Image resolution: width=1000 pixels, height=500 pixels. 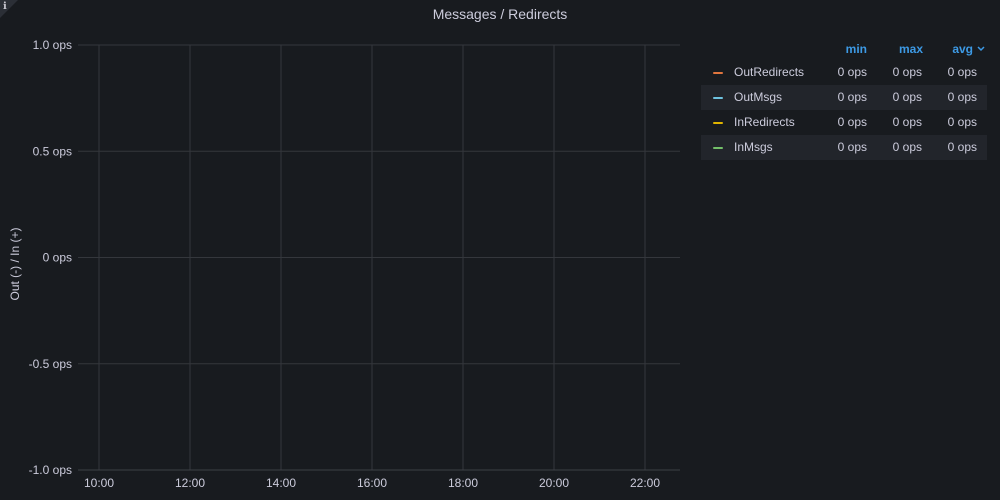 I want to click on legend-row-inmsgs: InMsgs 0 ops 0 ops 0 ops, so click(x=844, y=147).